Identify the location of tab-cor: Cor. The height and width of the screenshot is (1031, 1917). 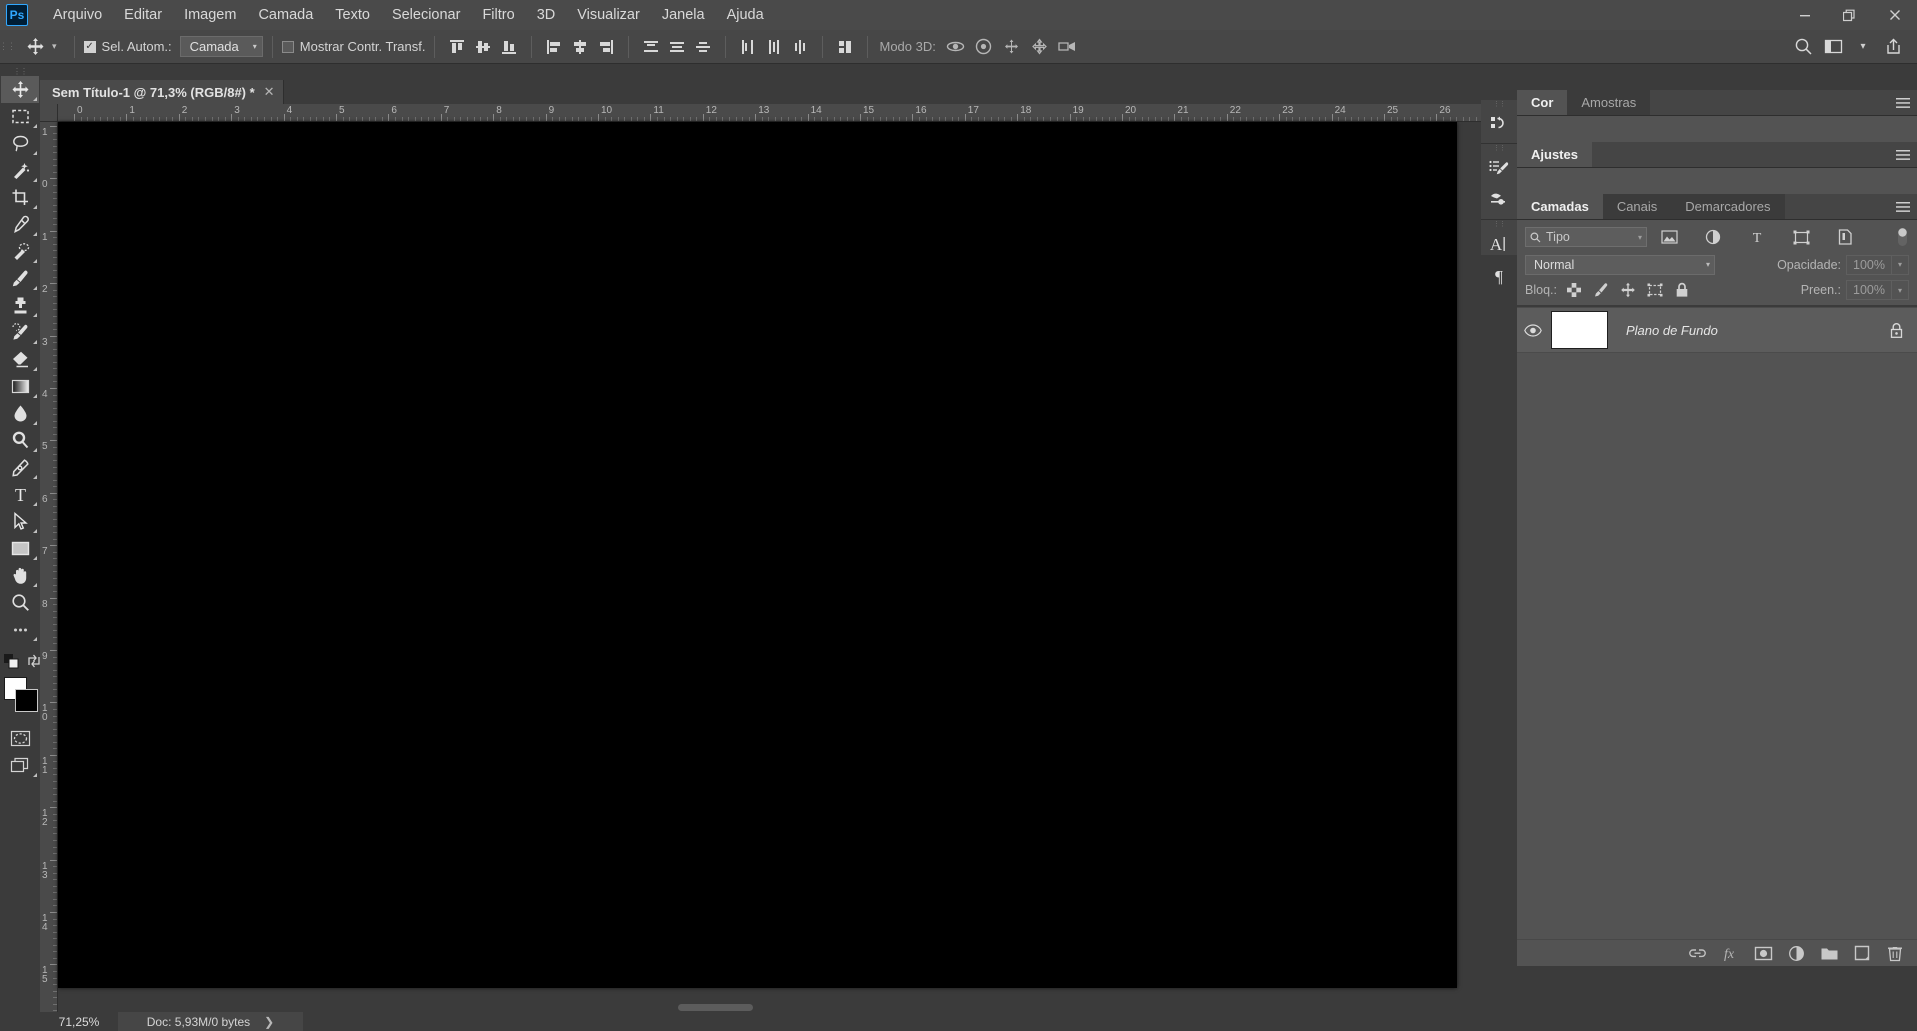
(1542, 102).